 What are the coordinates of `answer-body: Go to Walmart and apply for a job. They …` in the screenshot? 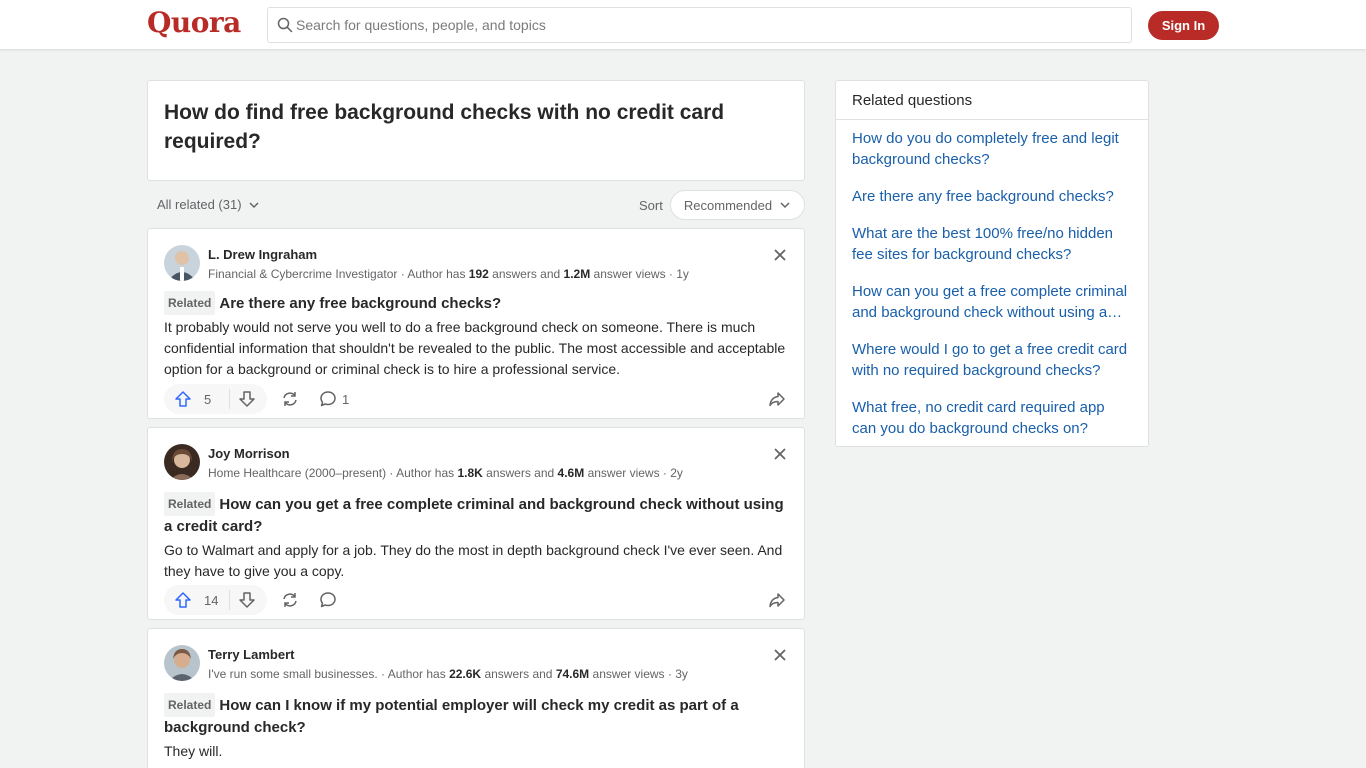 It's located at (477, 561).